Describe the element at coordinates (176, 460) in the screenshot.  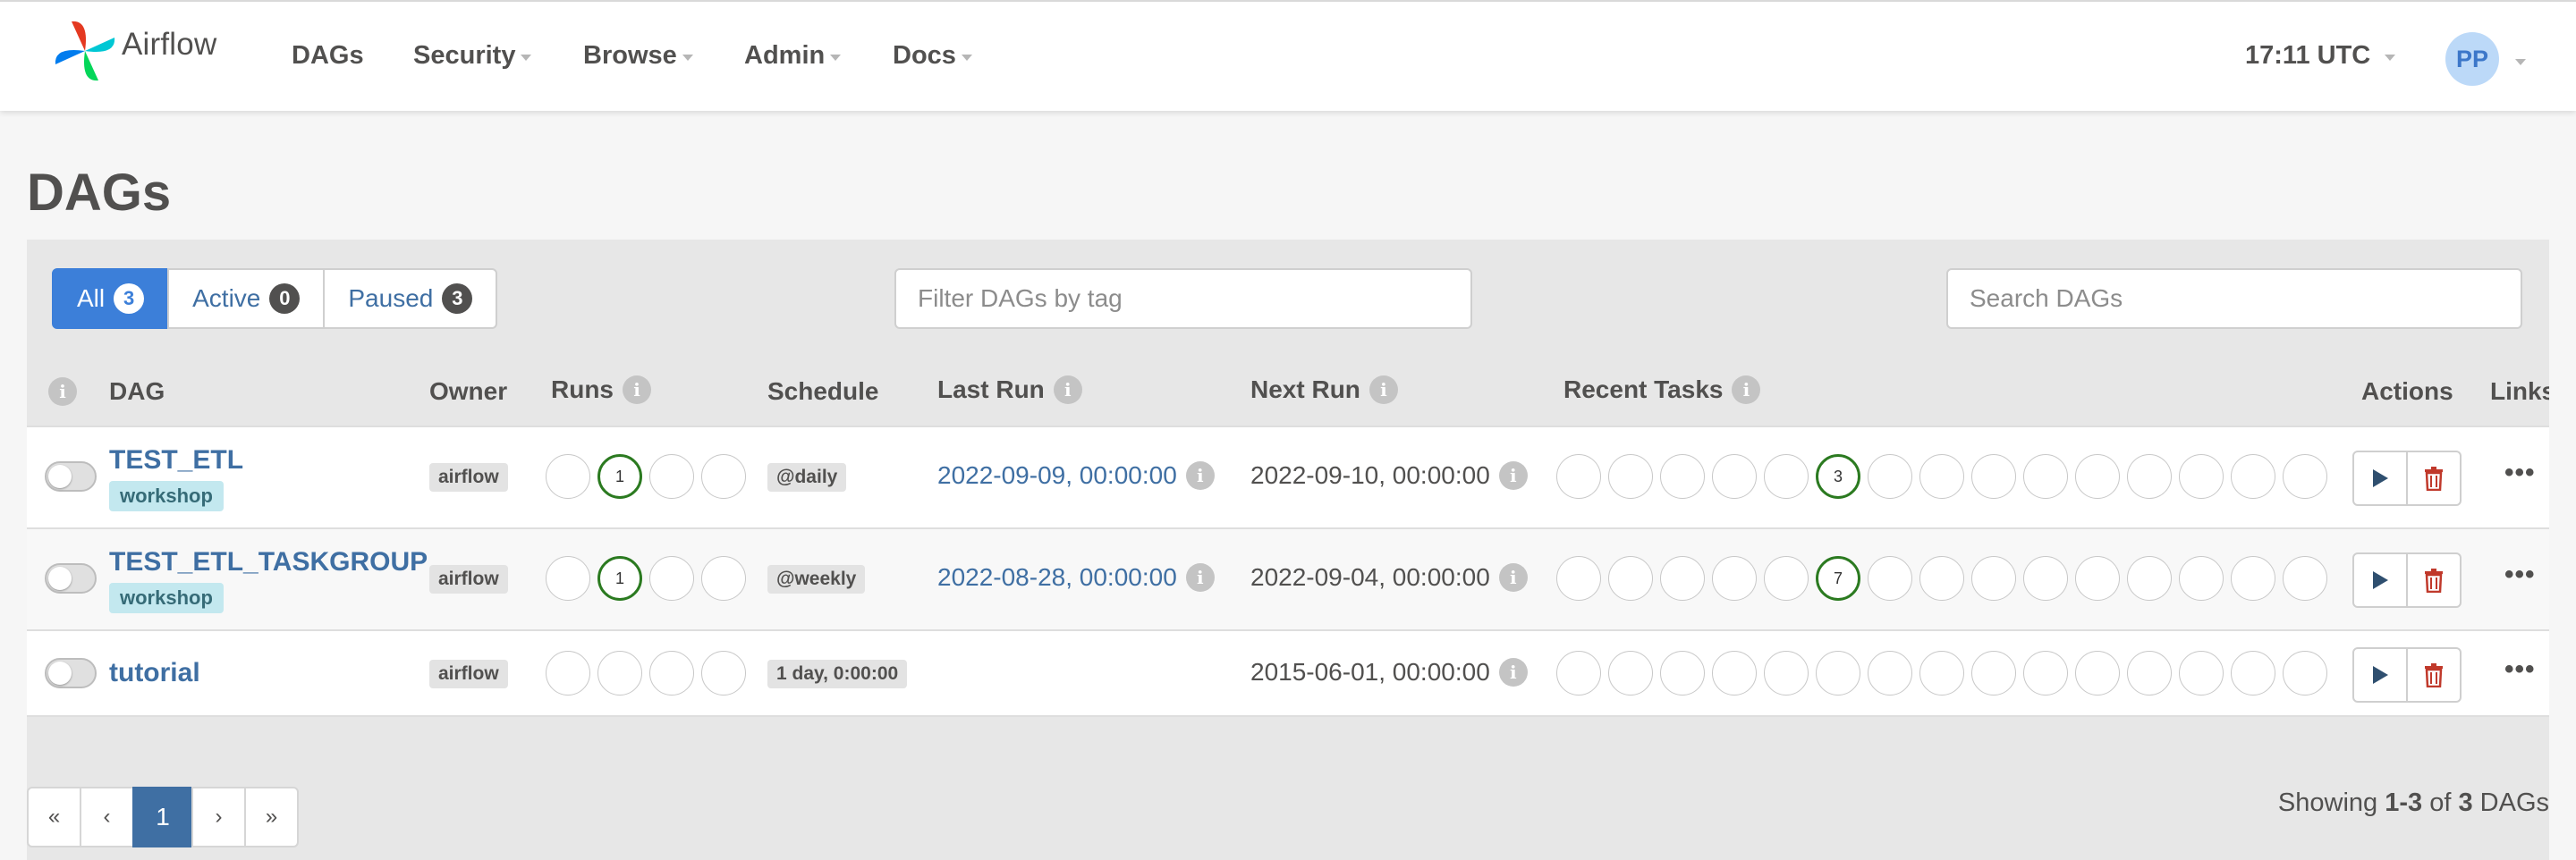
I see `dag-name-link: TEST_ETL` at that location.